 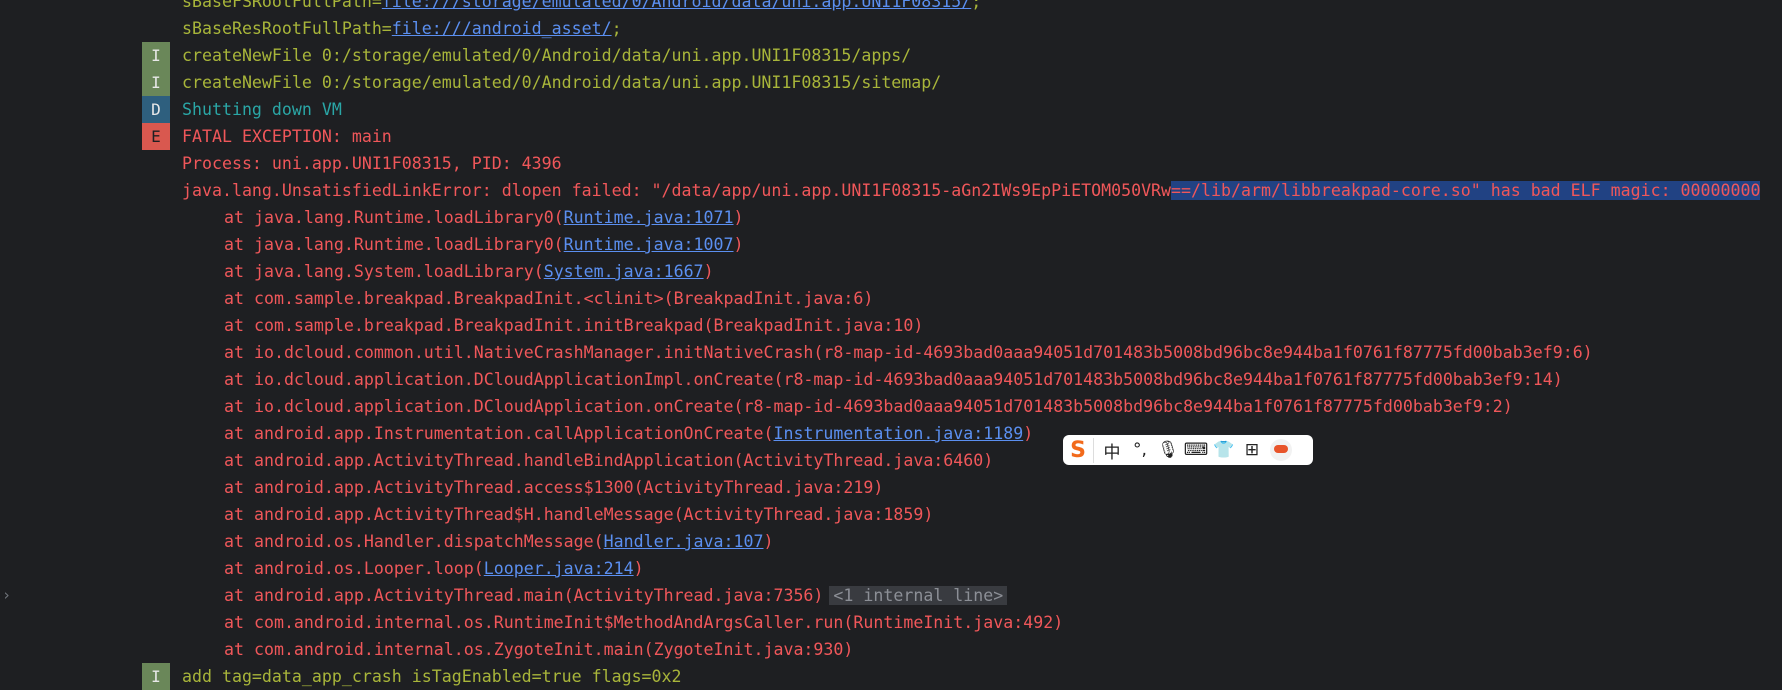 I want to click on log-line: Process: uni.app.UNI1F08315, PID: 4396, so click(x=891, y=163).